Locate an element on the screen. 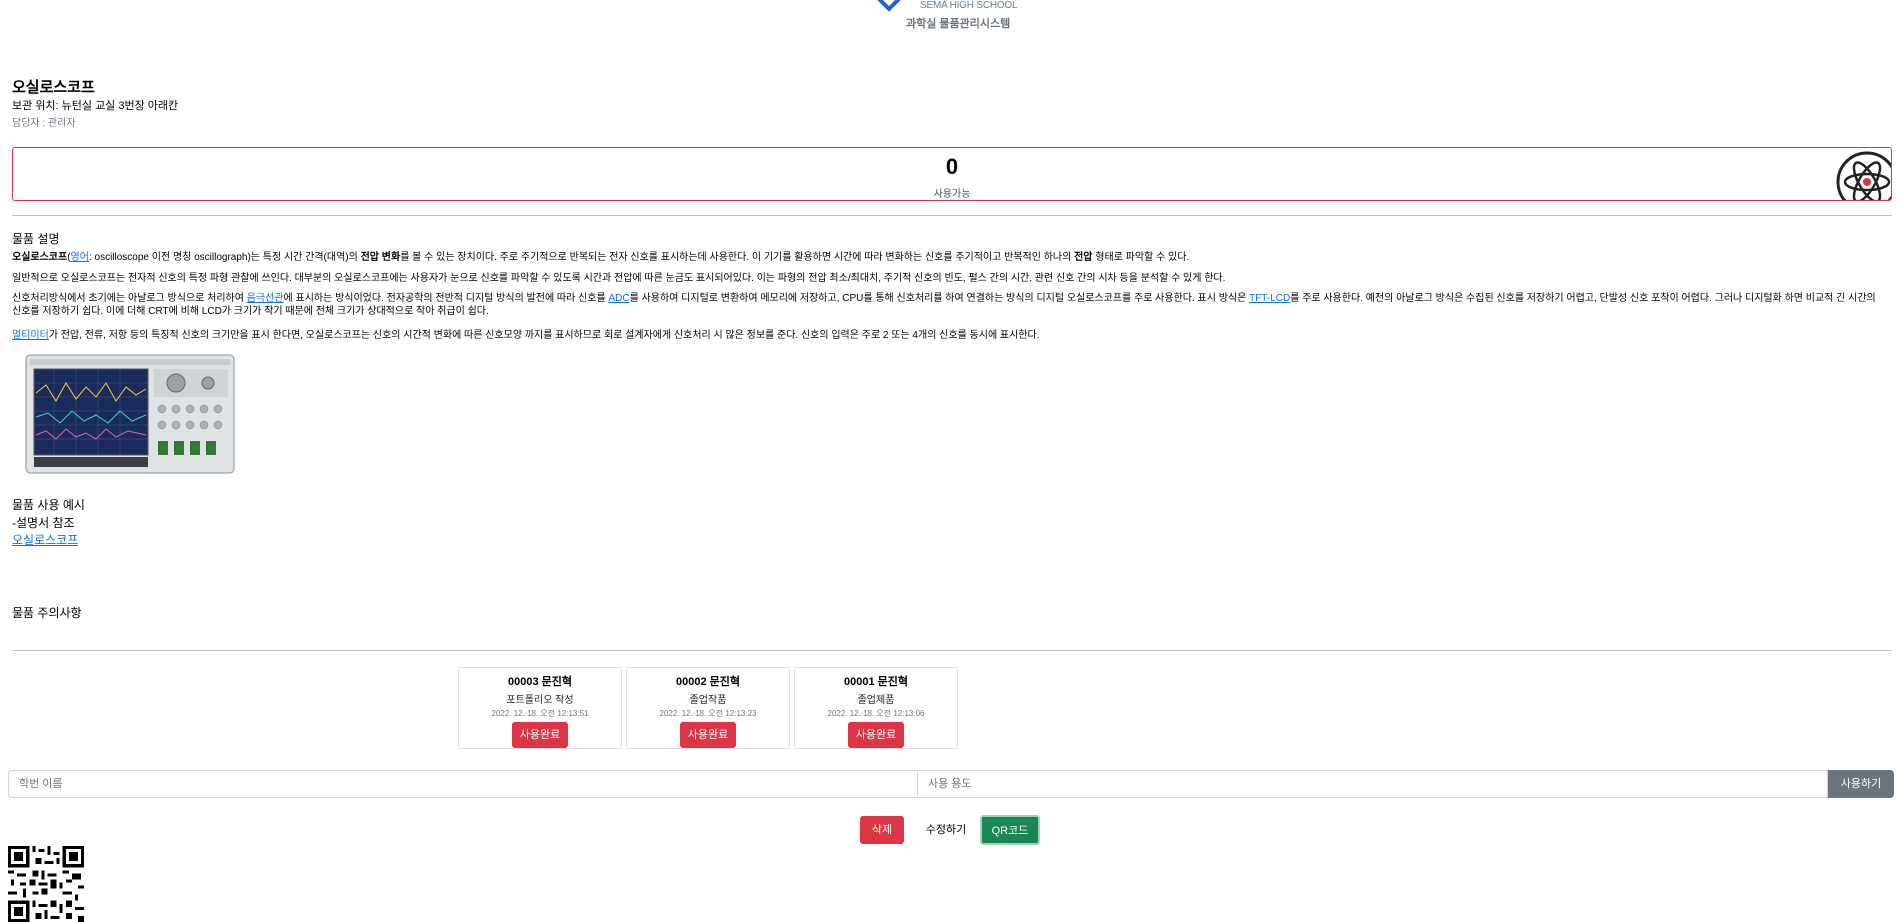  available-label: 사용가능 is located at coordinates (952, 194).